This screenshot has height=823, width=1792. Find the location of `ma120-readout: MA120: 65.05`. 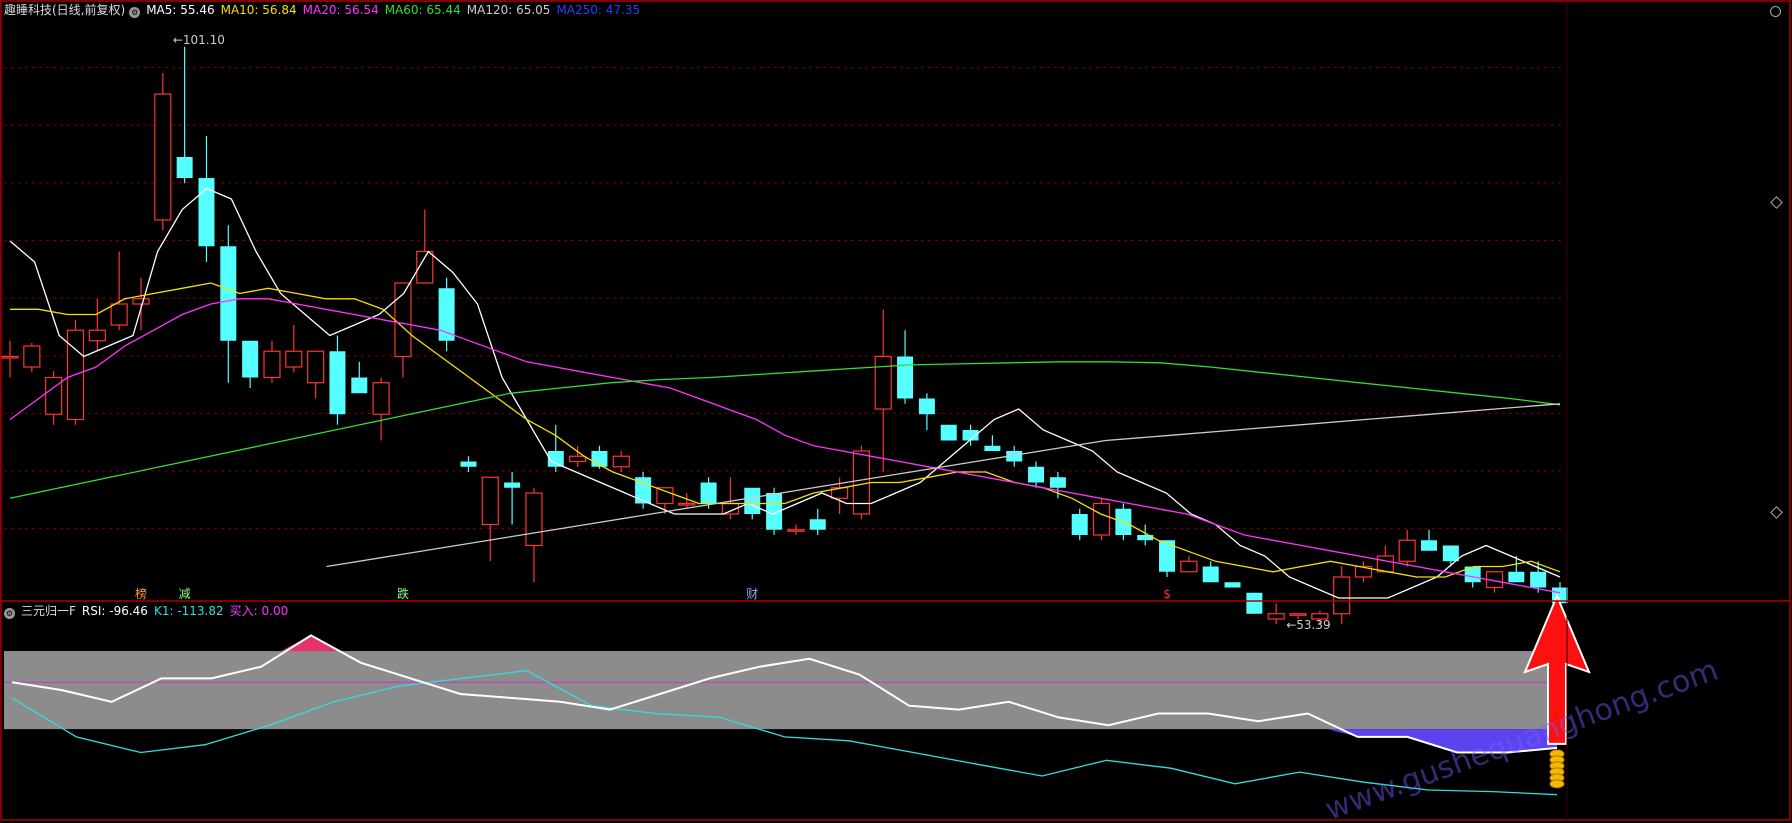

ma120-readout: MA120: 65.05 is located at coordinates (508, 10).